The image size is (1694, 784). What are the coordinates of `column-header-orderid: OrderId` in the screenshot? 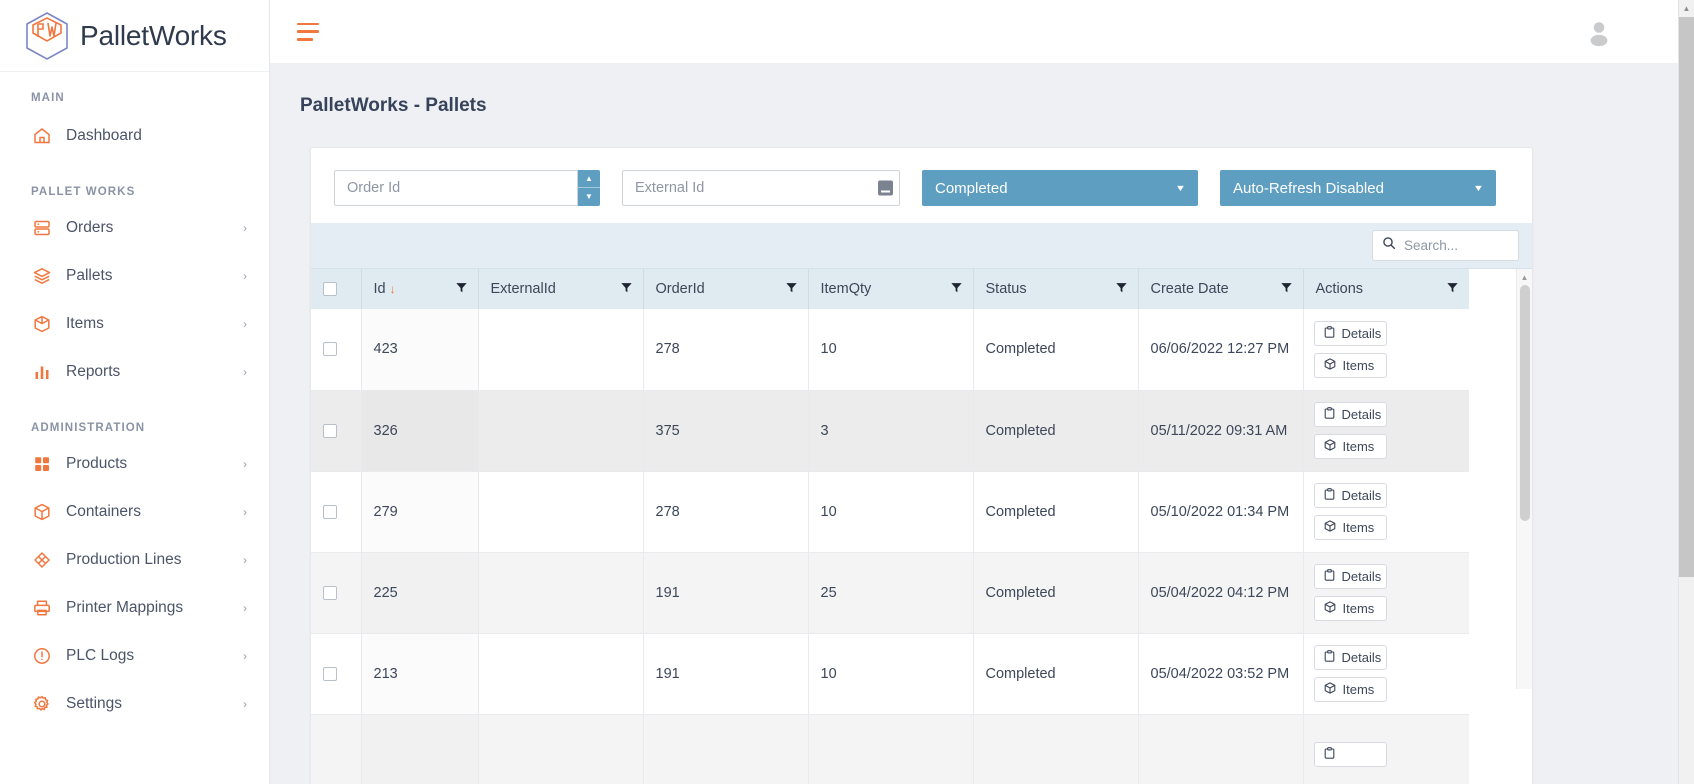 It's located at (726, 289).